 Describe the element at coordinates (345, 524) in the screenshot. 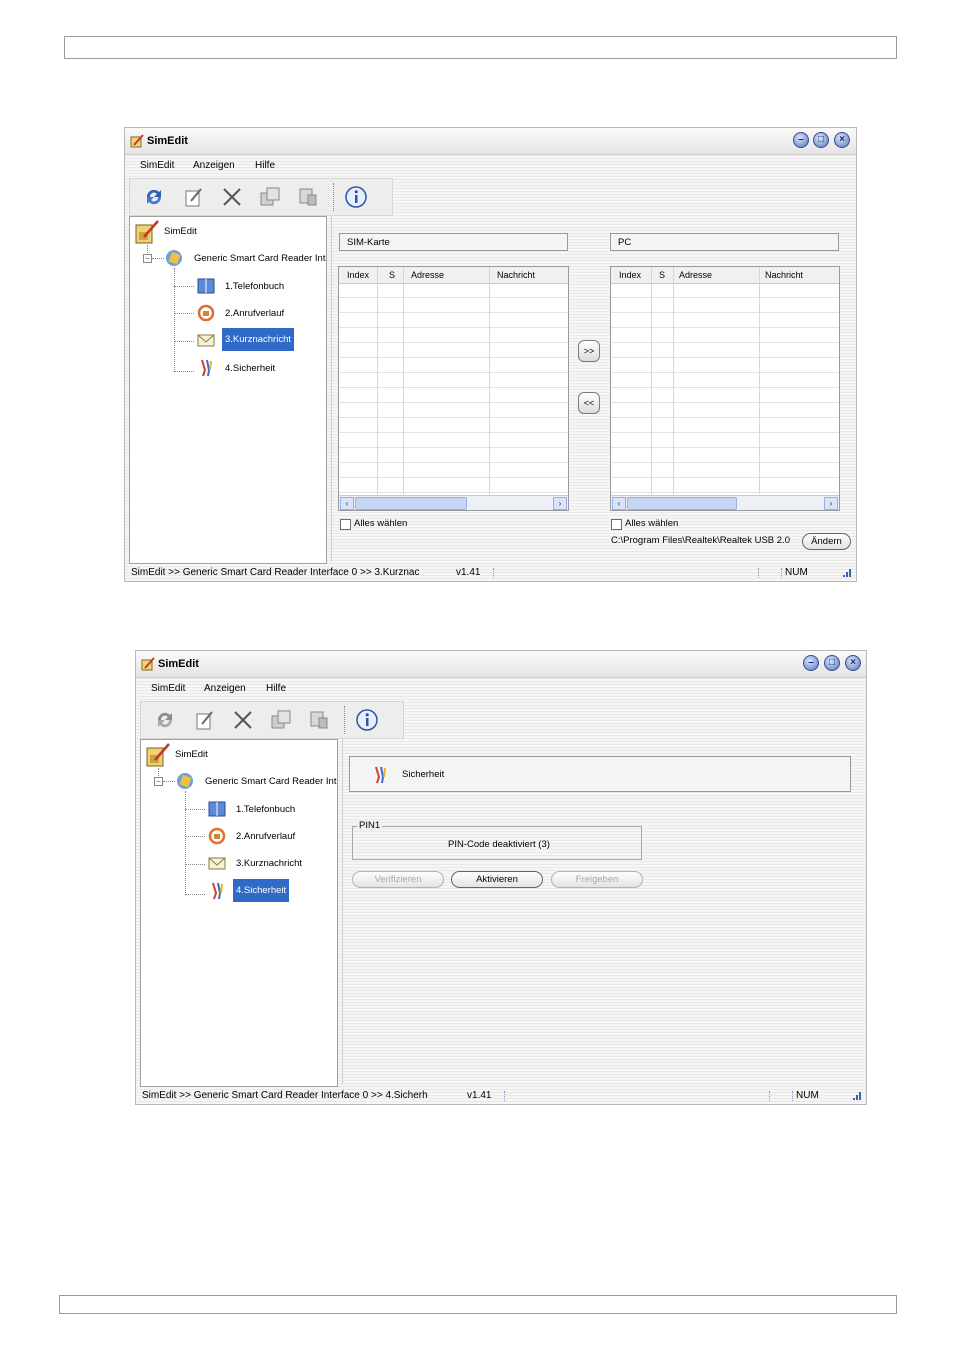

I see `select-all-sim-checkbox` at that location.